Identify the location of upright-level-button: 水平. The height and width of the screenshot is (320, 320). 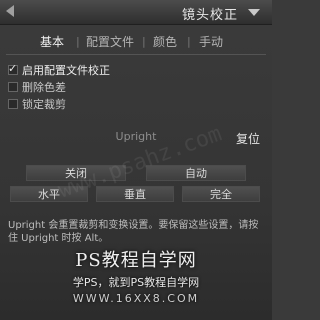
(49, 194).